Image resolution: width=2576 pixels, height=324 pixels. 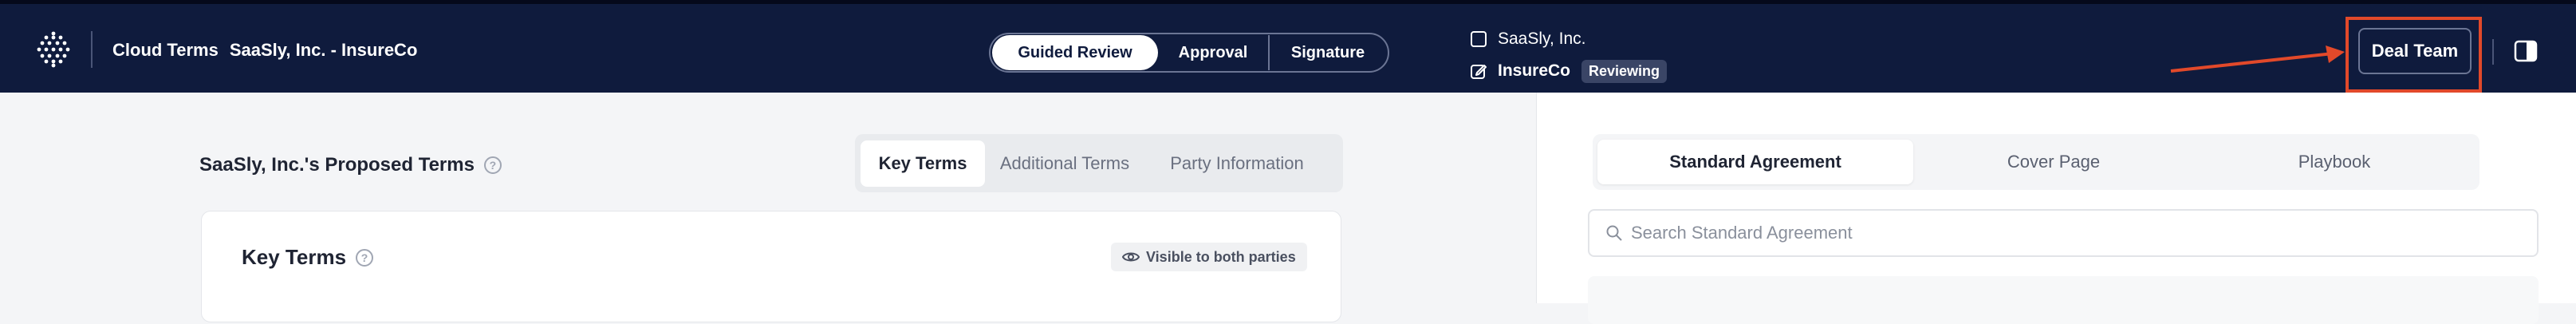 What do you see at coordinates (2257, 59) in the screenshot?
I see `annotation-arrow` at bounding box center [2257, 59].